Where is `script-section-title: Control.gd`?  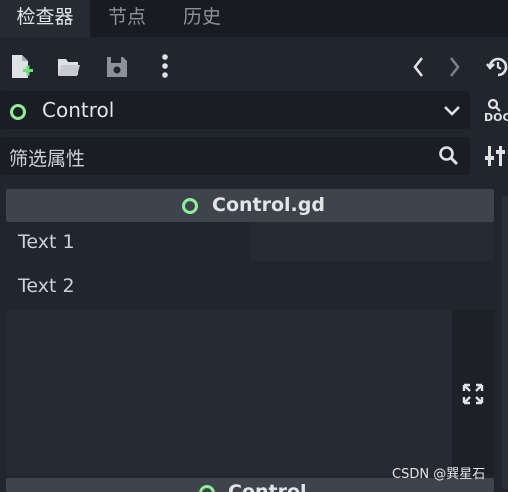
script-section-title: Control.gd is located at coordinates (268, 205).